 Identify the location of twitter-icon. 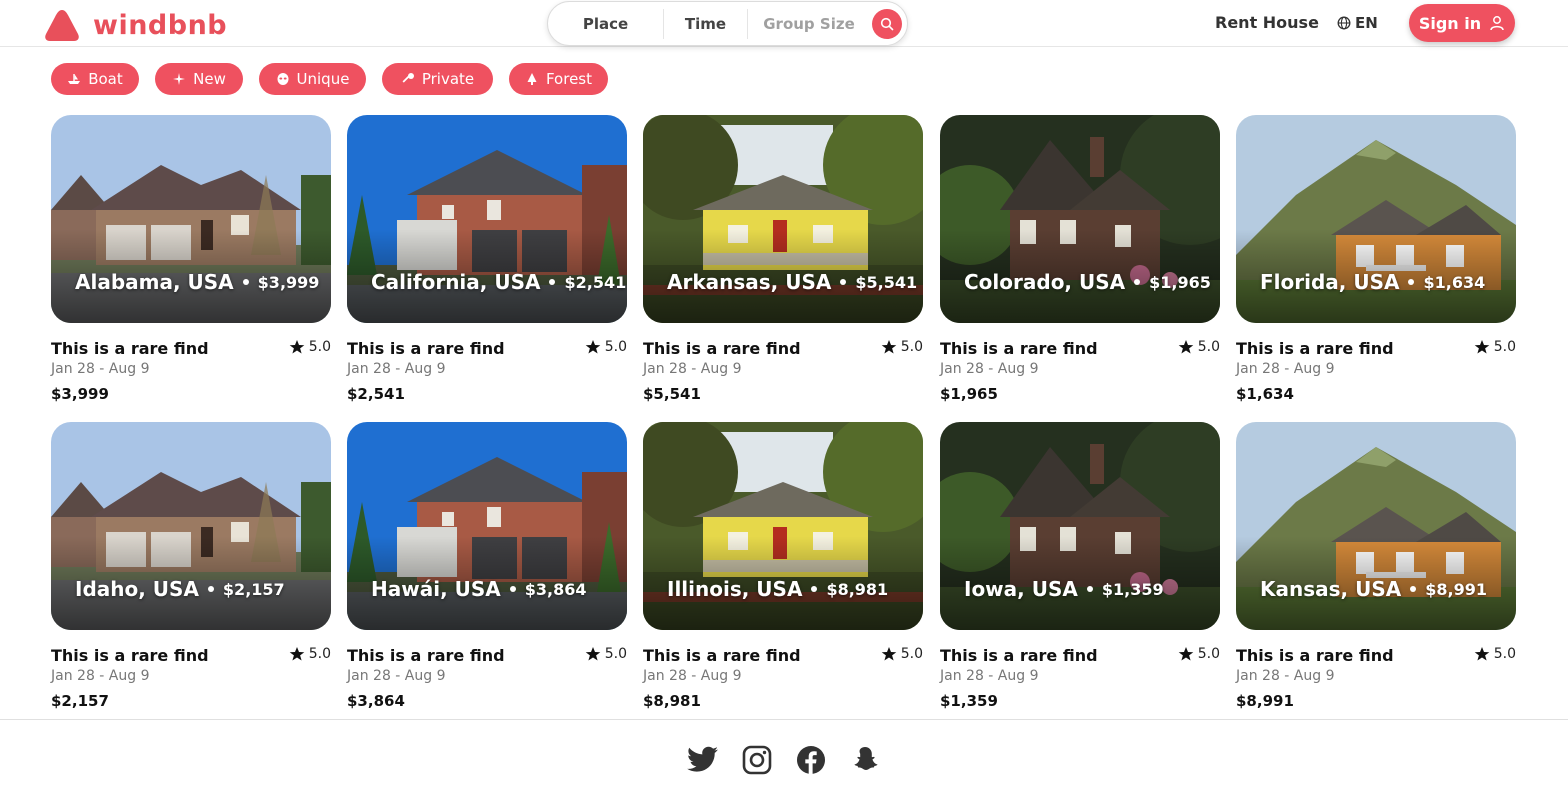
(703, 760).